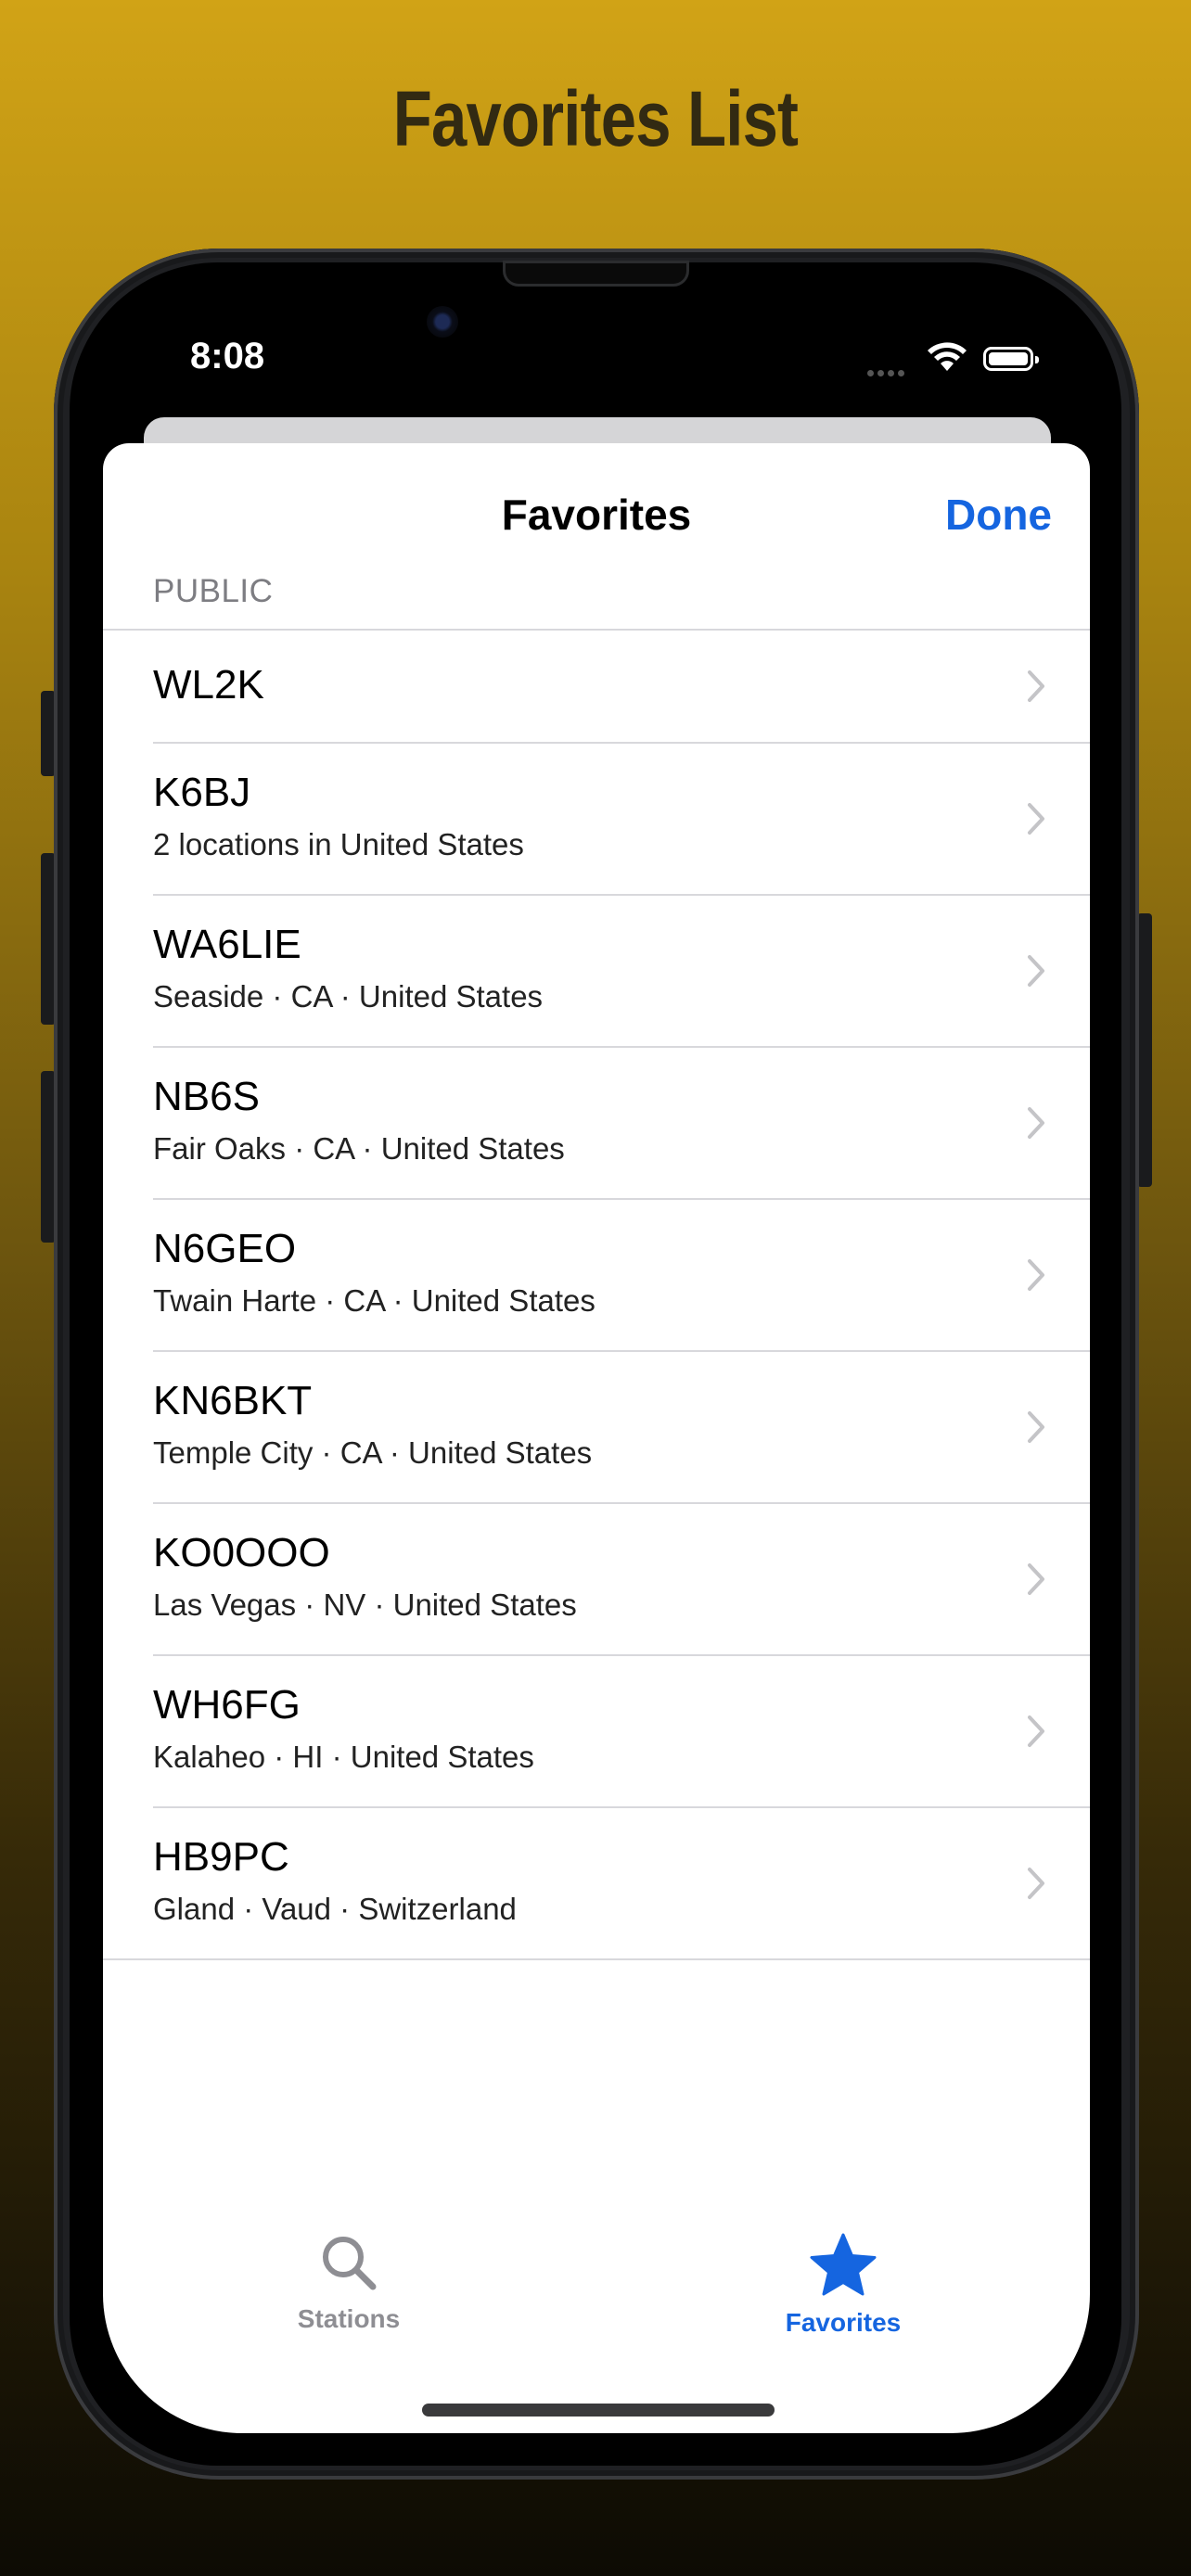 Image resolution: width=1191 pixels, height=2576 pixels. What do you see at coordinates (335, 1909) in the screenshot?
I see `location-text: Gland · Vaud · Switzerland` at bounding box center [335, 1909].